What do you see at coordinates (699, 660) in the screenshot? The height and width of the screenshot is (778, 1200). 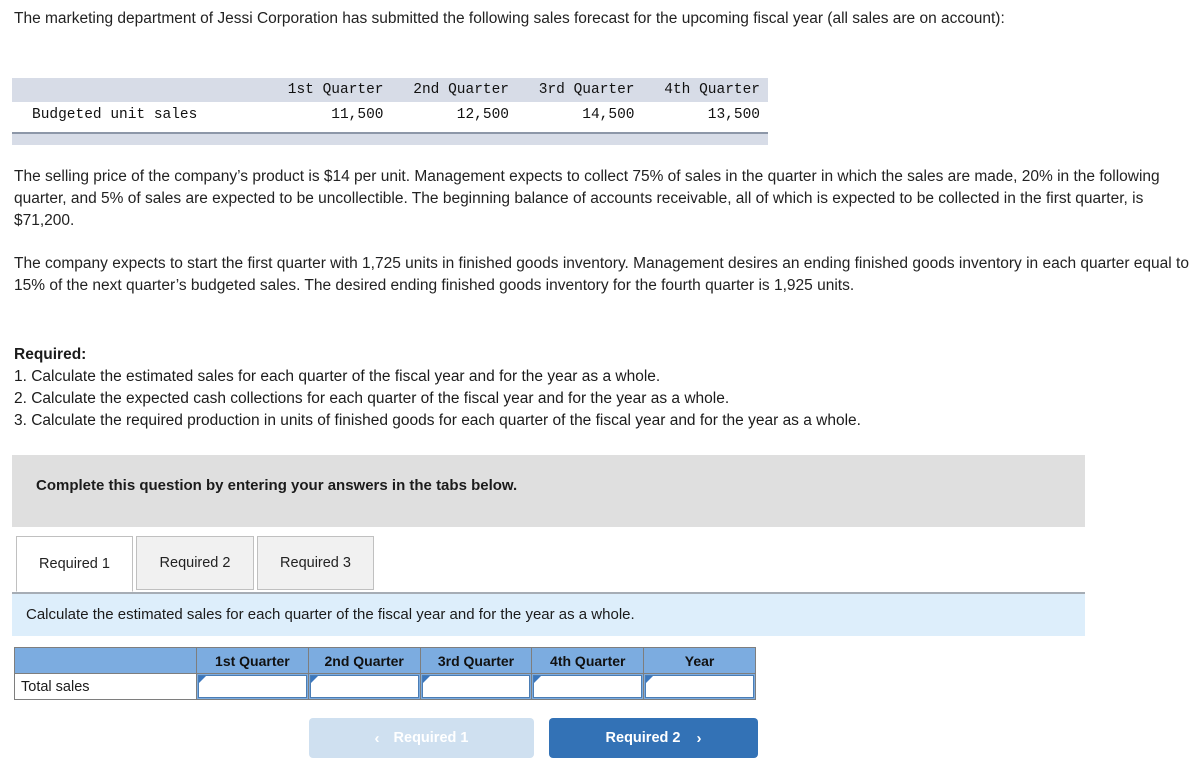 I see `answer-col-year: Year` at bounding box center [699, 660].